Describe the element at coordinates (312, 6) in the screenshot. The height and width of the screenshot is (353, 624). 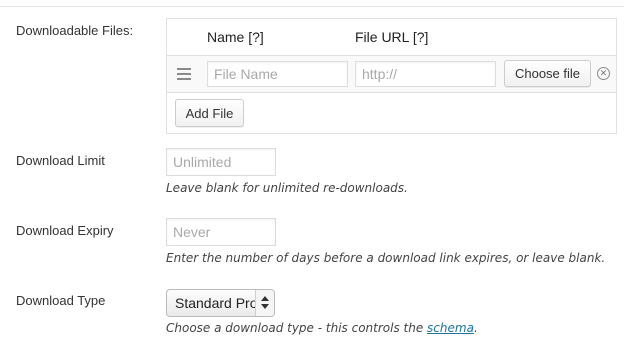
I see `section-divider` at that location.